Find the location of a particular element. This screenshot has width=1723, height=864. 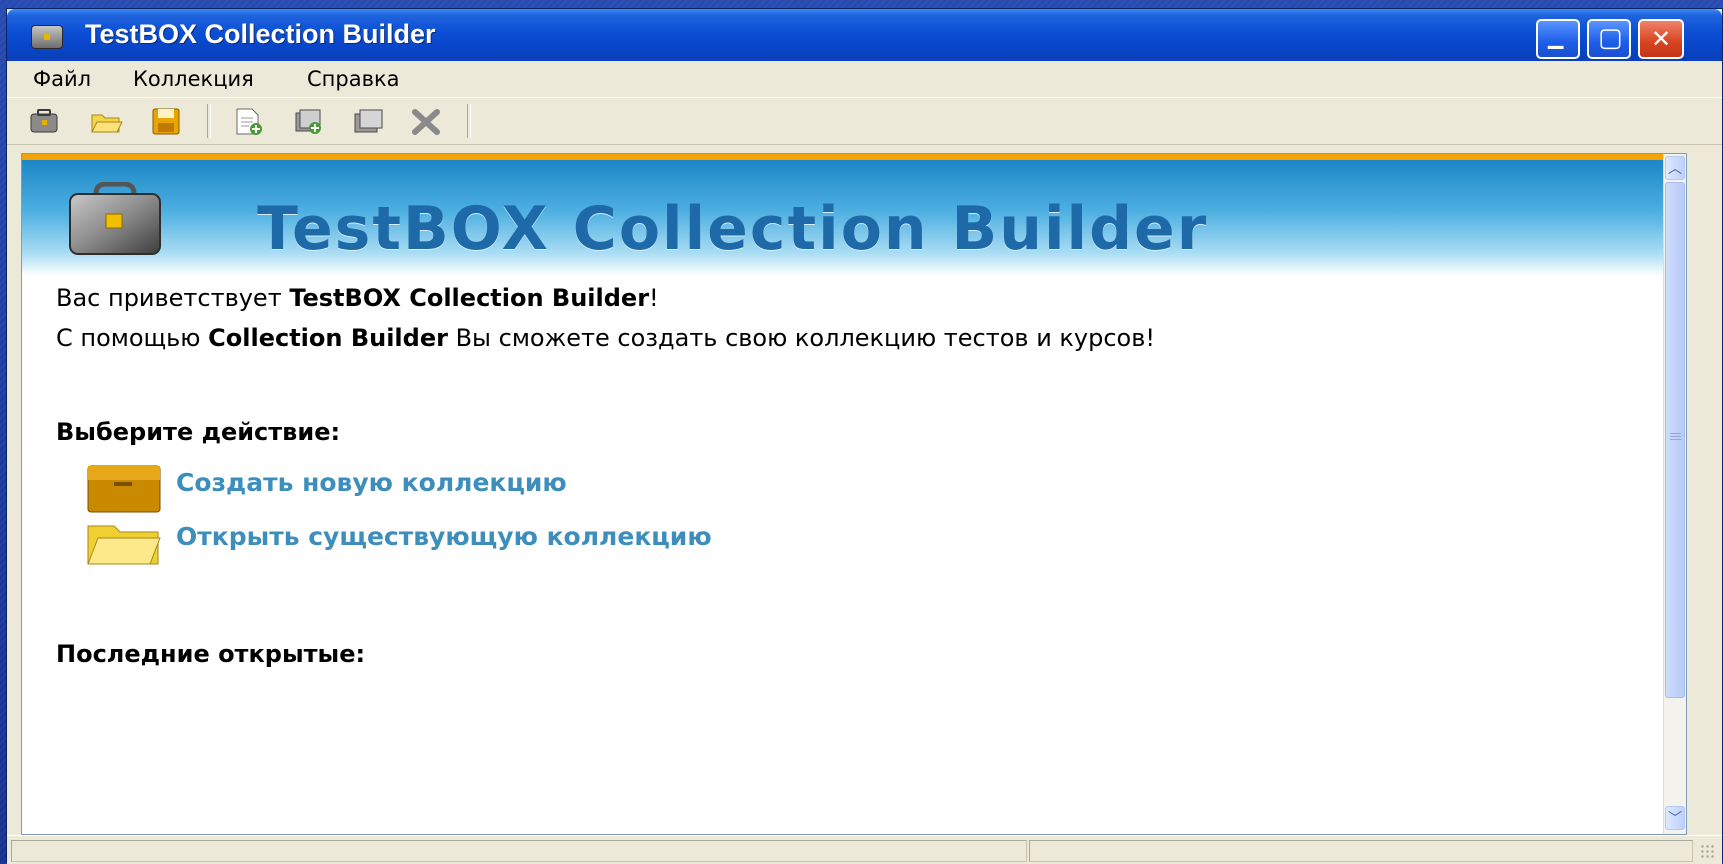

status-pane-main is located at coordinates (519, 851).